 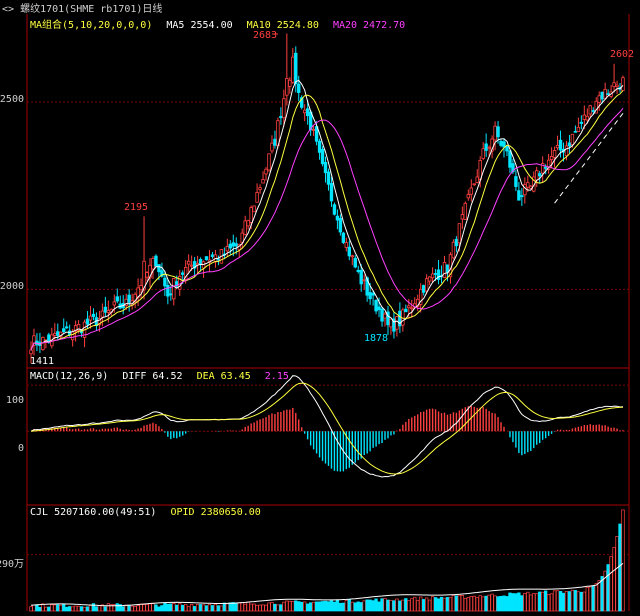 What do you see at coordinates (12, 286) in the screenshot?
I see `price-tick-2000: 2000` at bounding box center [12, 286].